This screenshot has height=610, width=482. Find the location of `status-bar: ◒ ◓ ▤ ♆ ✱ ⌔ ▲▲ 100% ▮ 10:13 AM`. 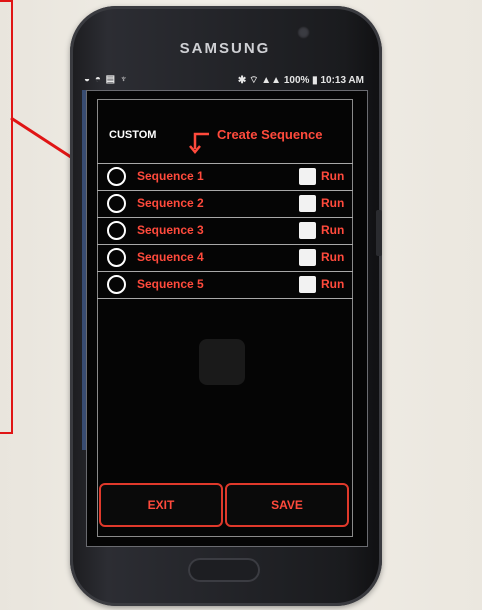

status-bar: ◒ ◓ ▤ ♆ ✱ ⌔ ▲▲ 100% ▮ 10:13 AM is located at coordinates (225, 80).